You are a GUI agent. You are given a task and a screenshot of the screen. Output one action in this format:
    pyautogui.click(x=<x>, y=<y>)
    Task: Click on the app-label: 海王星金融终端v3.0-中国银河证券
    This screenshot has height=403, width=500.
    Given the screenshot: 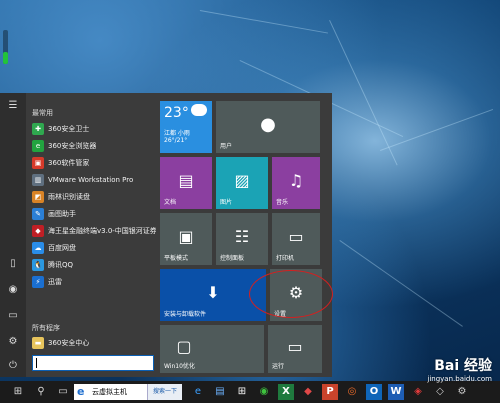 What is the action you would take?
    pyautogui.click(x=102, y=231)
    